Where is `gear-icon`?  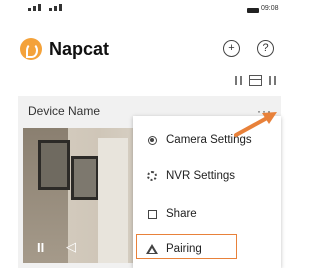
gear-icon is located at coordinates (152, 176).